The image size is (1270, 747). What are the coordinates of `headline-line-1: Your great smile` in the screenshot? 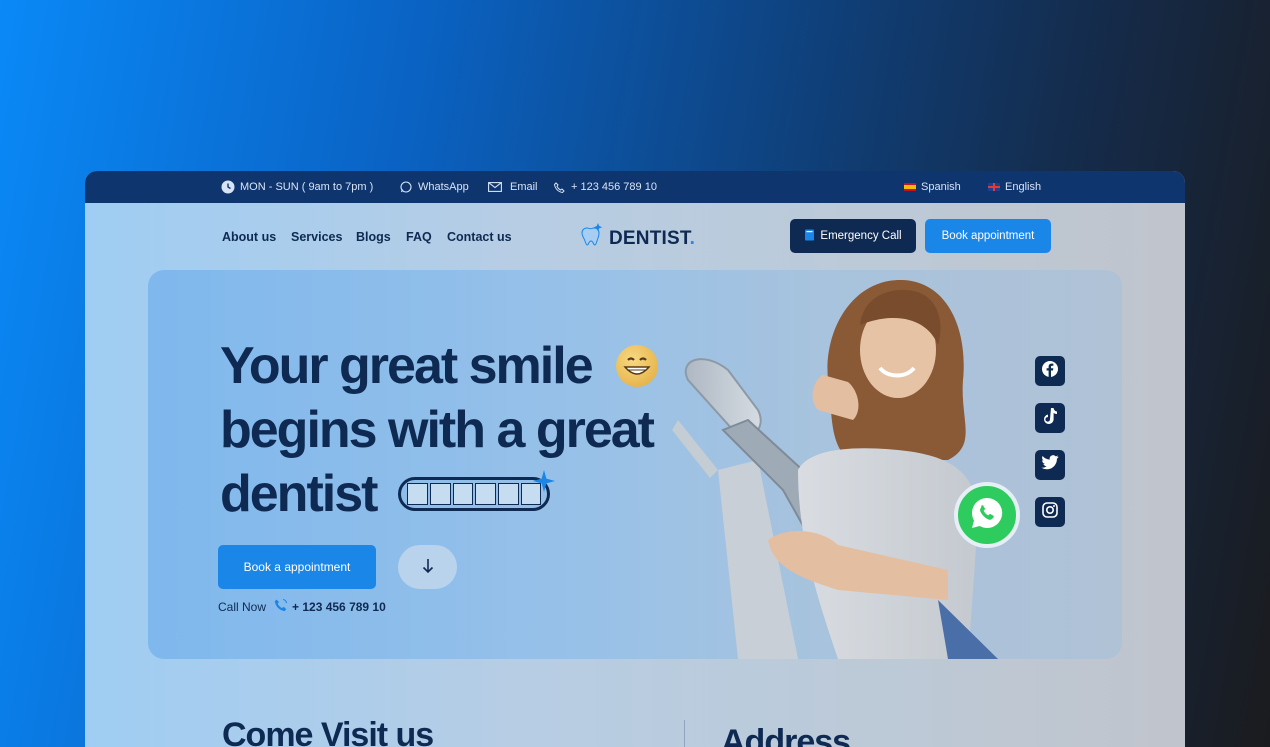 It's located at (439, 366).